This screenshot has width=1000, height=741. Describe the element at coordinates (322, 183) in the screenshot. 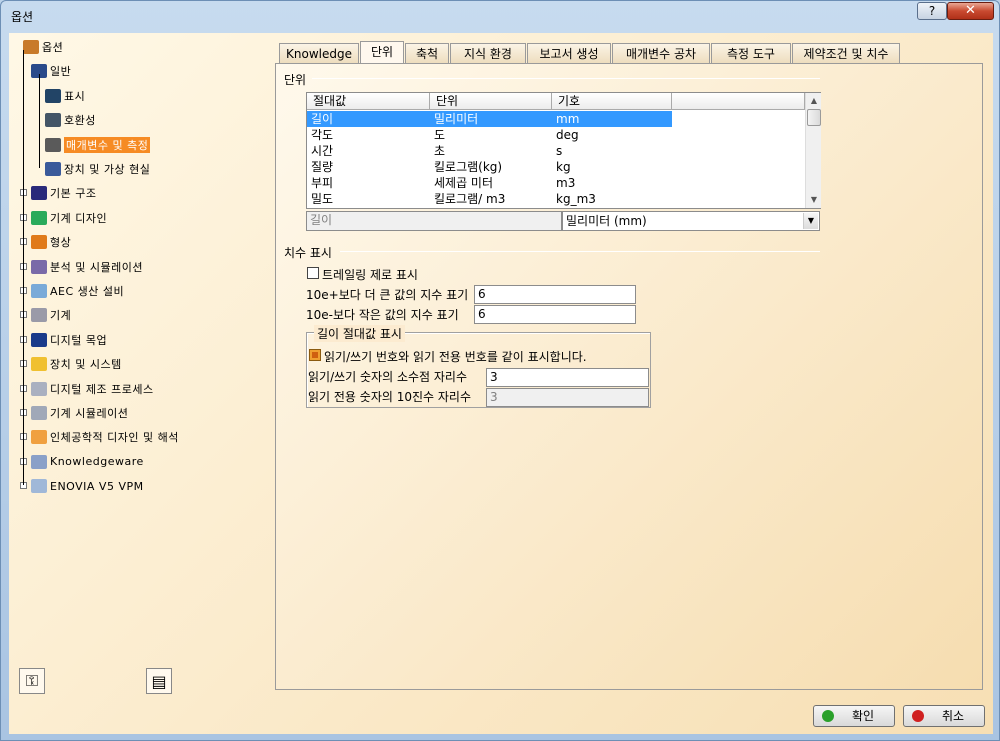

I see `table-cell: 부피` at that location.